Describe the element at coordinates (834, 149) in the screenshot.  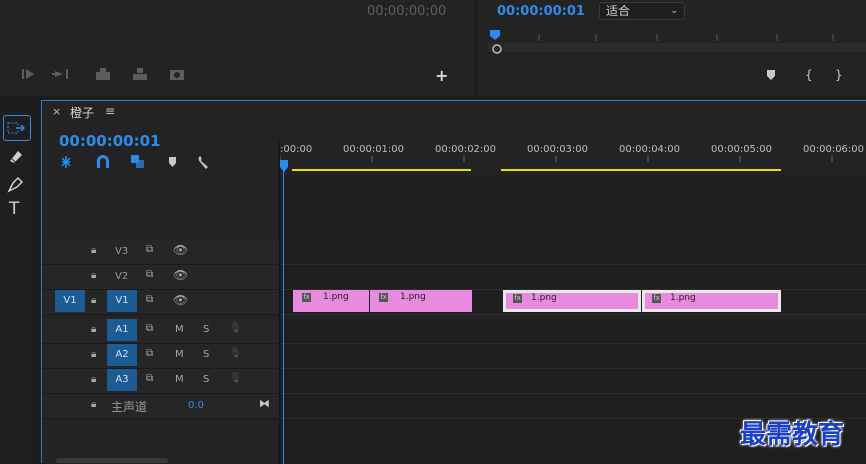
I see `ruler-label: 00:00:06:00` at that location.